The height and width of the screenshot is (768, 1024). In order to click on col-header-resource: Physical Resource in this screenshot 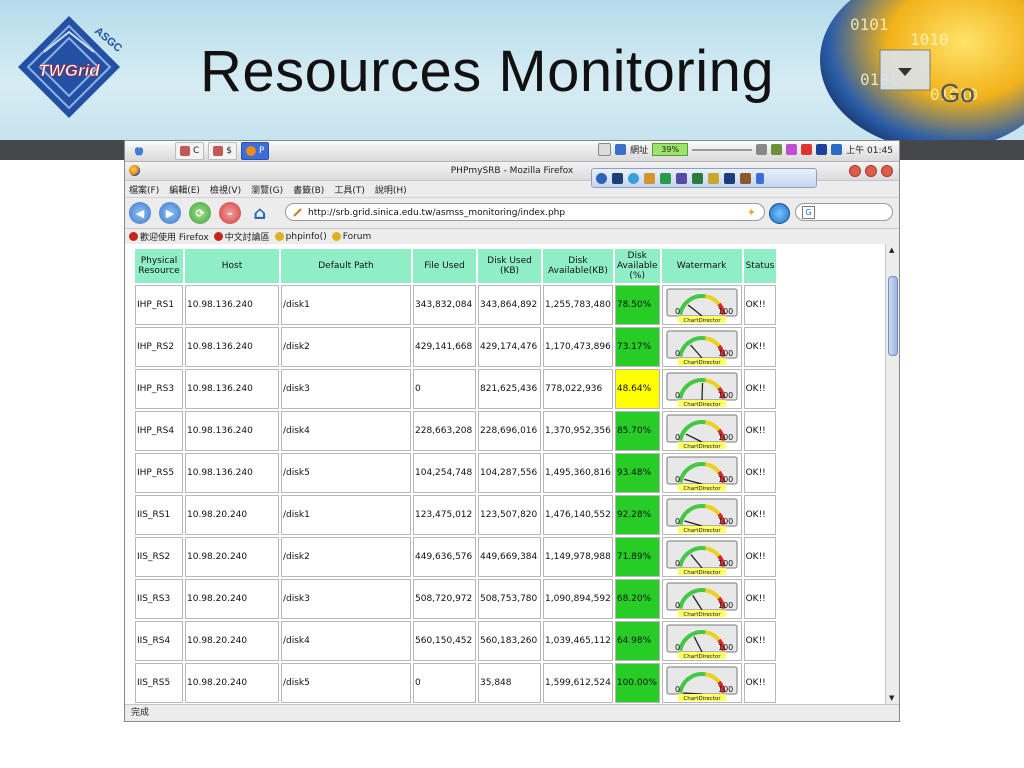, I will do `click(159, 266)`.